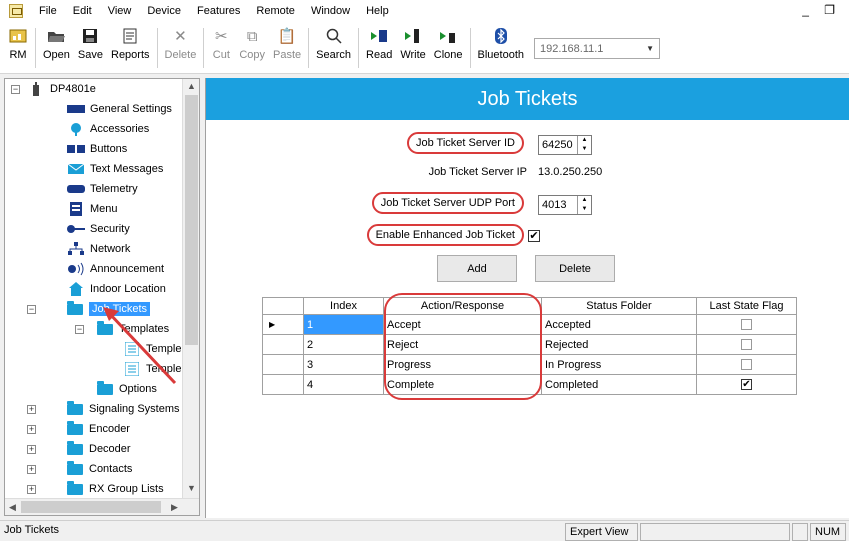 The width and height of the screenshot is (849, 541). What do you see at coordinates (116, 289) in the screenshot?
I see `tree-item-indoor-location: Indoor Location` at bounding box center [116, 289].